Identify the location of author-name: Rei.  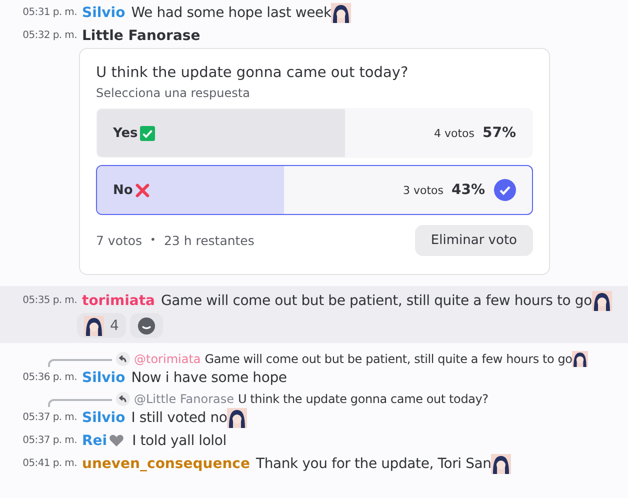
(95, 440).